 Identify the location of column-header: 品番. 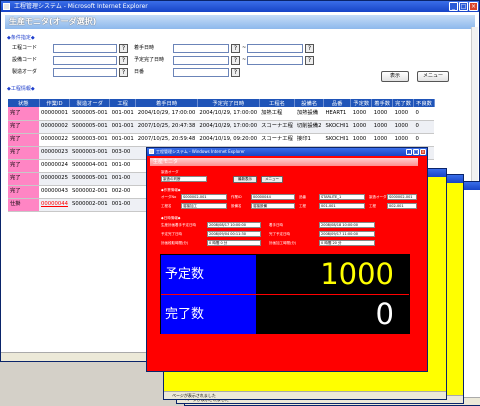
(337, 103).